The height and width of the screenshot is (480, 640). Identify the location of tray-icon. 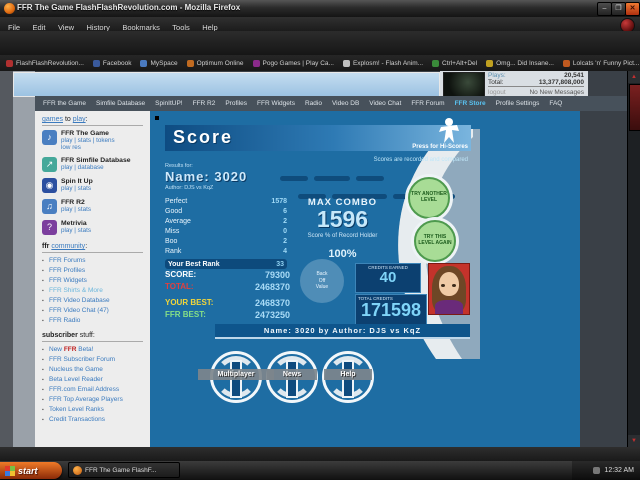
(597, 470).